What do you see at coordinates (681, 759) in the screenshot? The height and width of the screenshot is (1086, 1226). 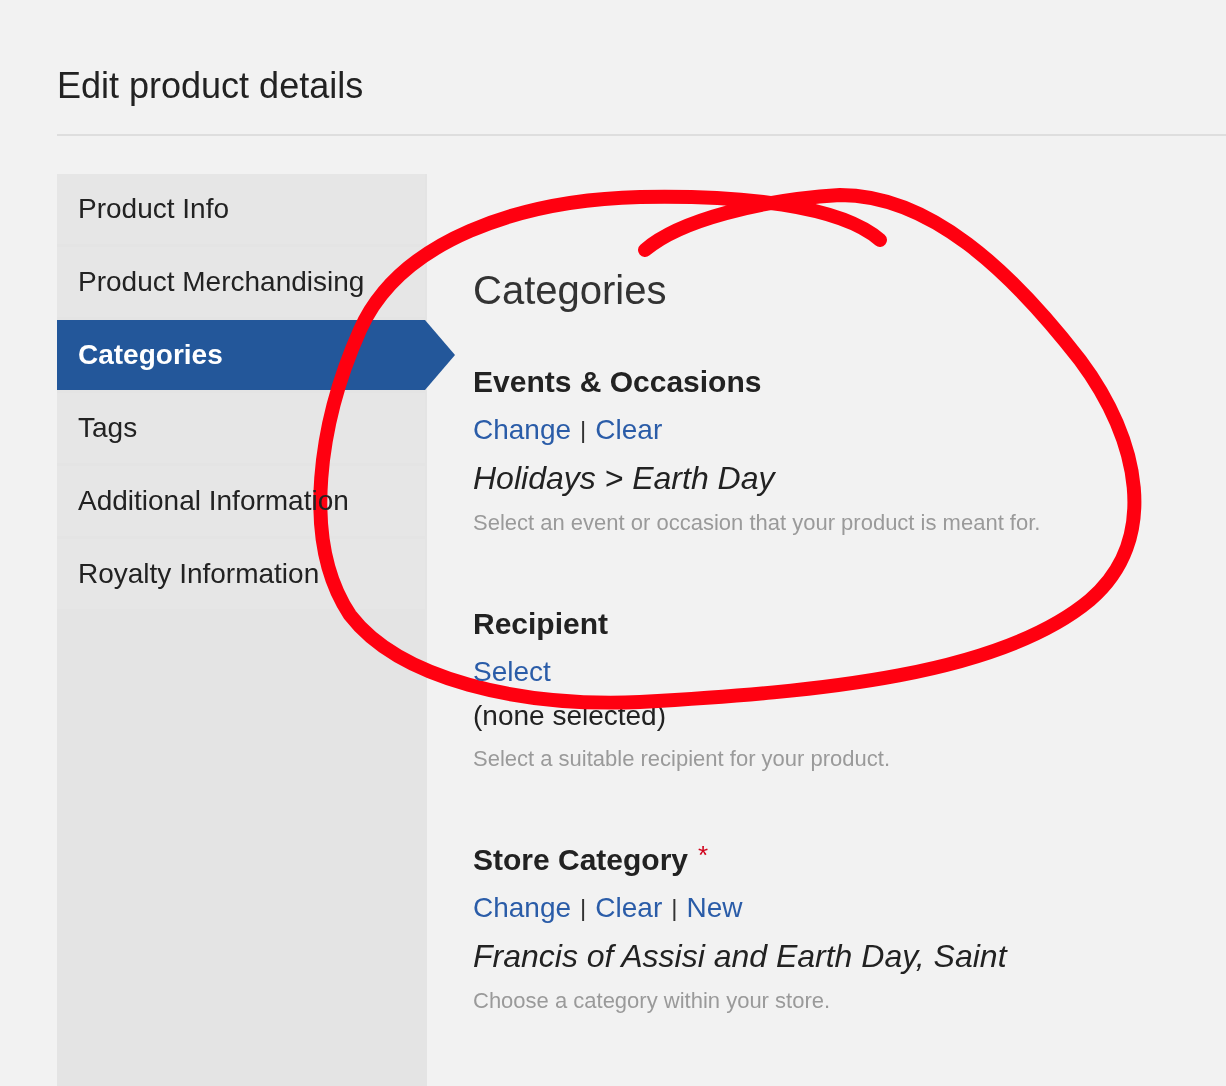 I see `help-text: Select a suitable recipient for your product.` at bounding box center [681, 759].